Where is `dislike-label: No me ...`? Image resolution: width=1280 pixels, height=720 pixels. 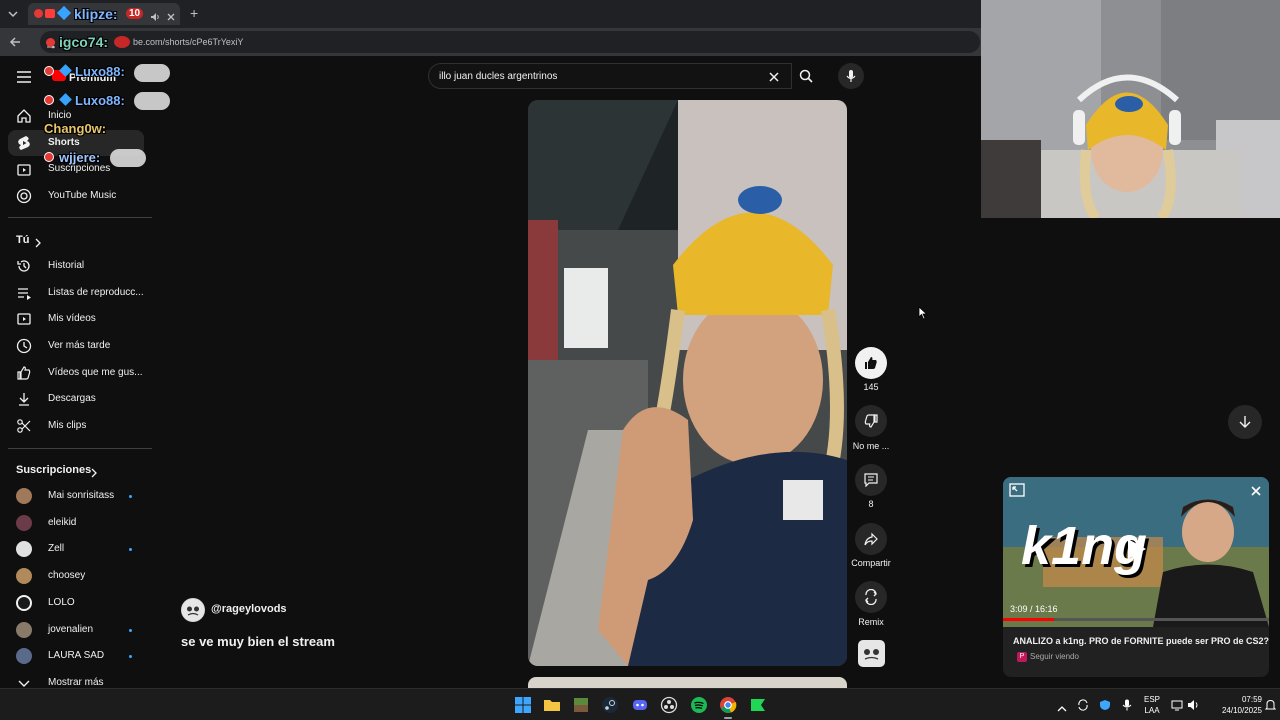
dislike-label: No me ... is located at coordinates (871, 446).